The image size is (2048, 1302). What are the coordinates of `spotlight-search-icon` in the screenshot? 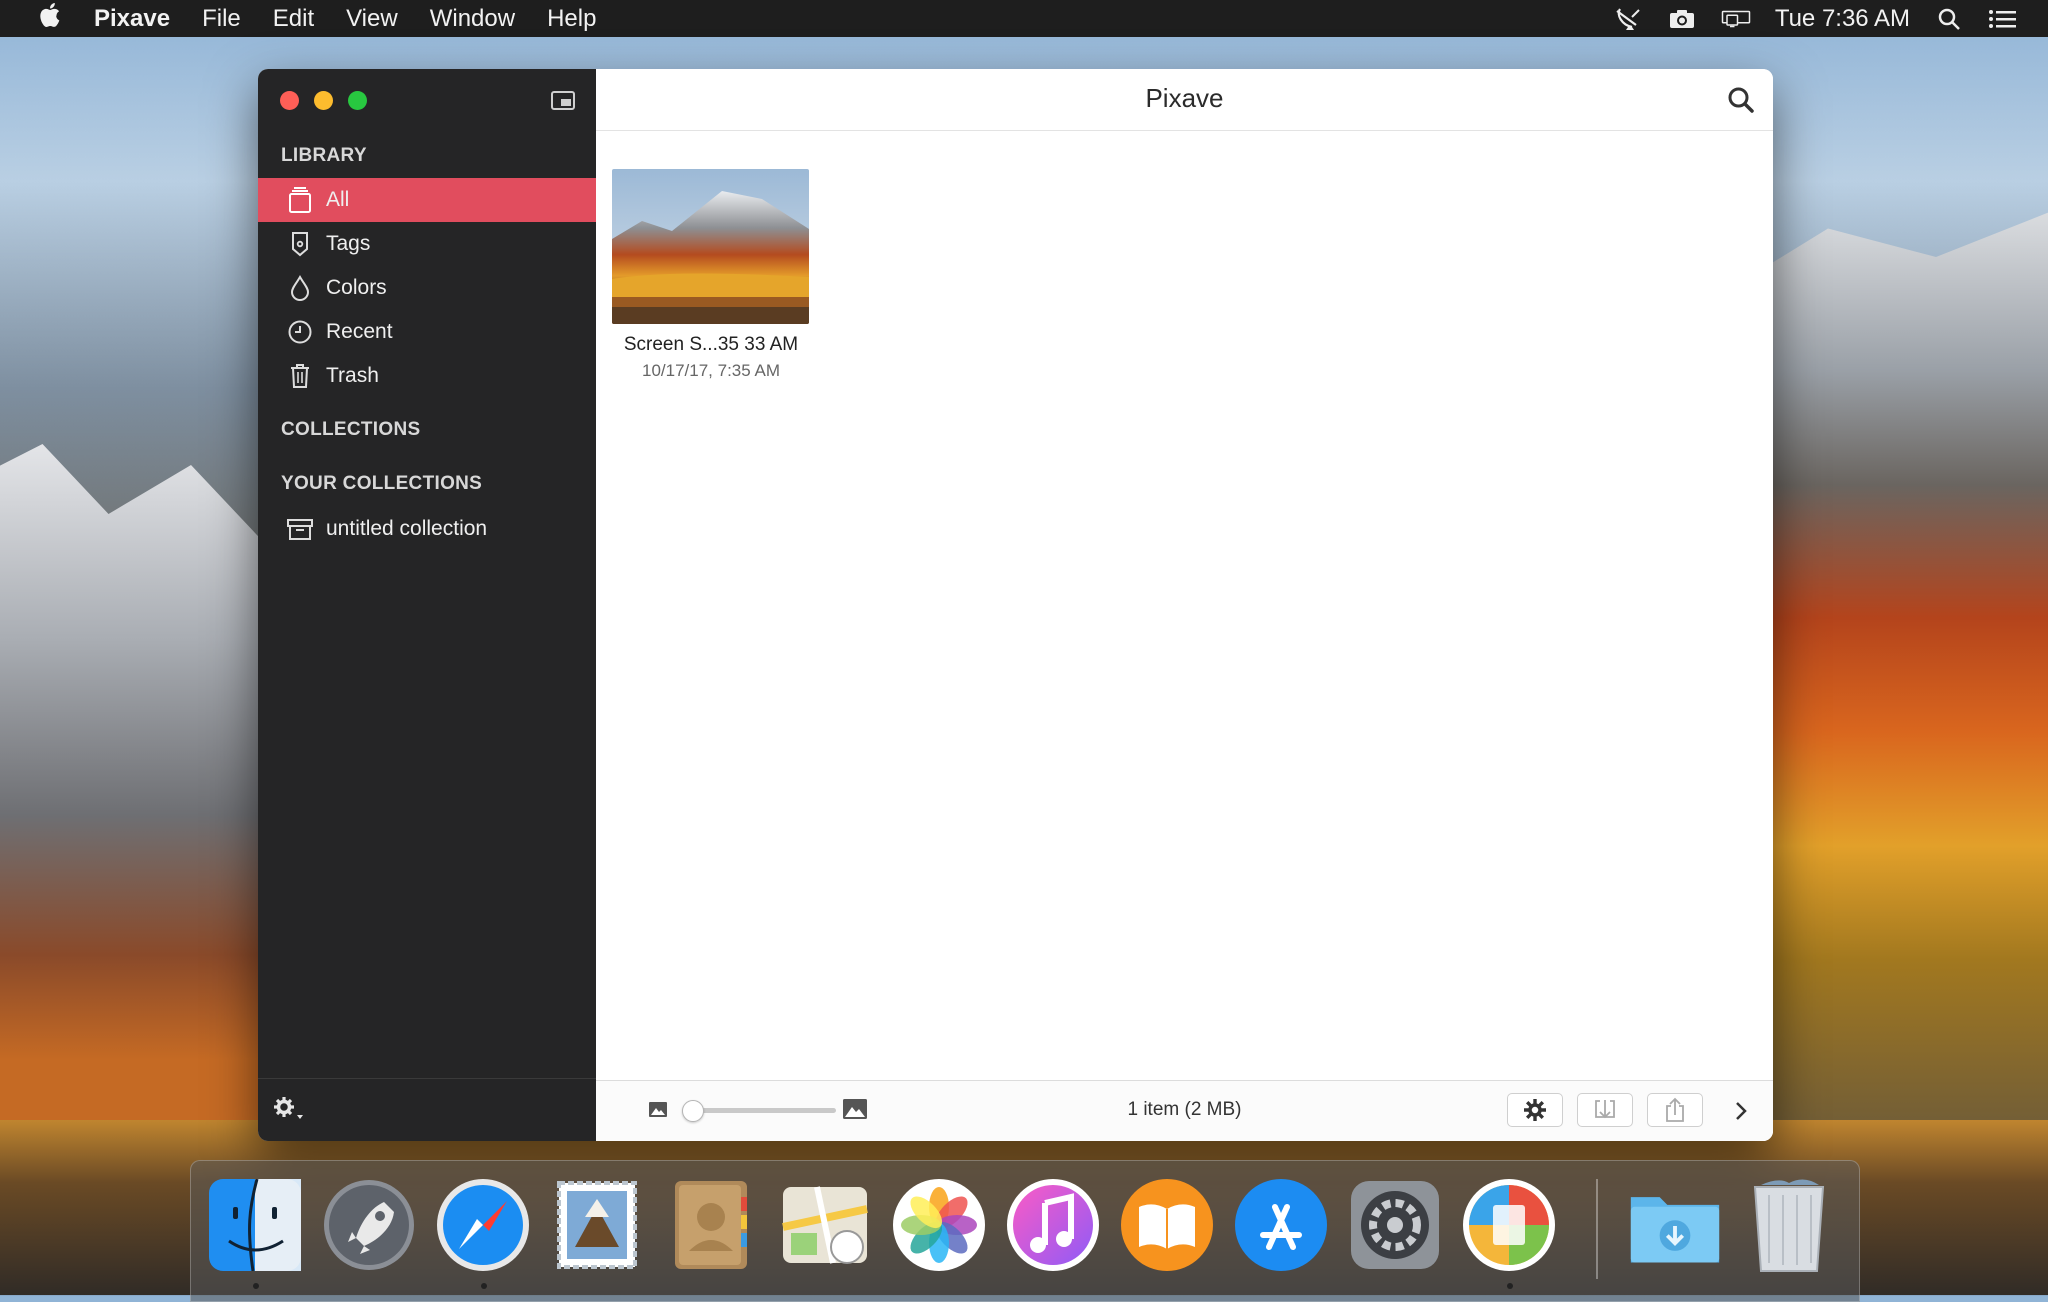 It's located at (1949, 19).